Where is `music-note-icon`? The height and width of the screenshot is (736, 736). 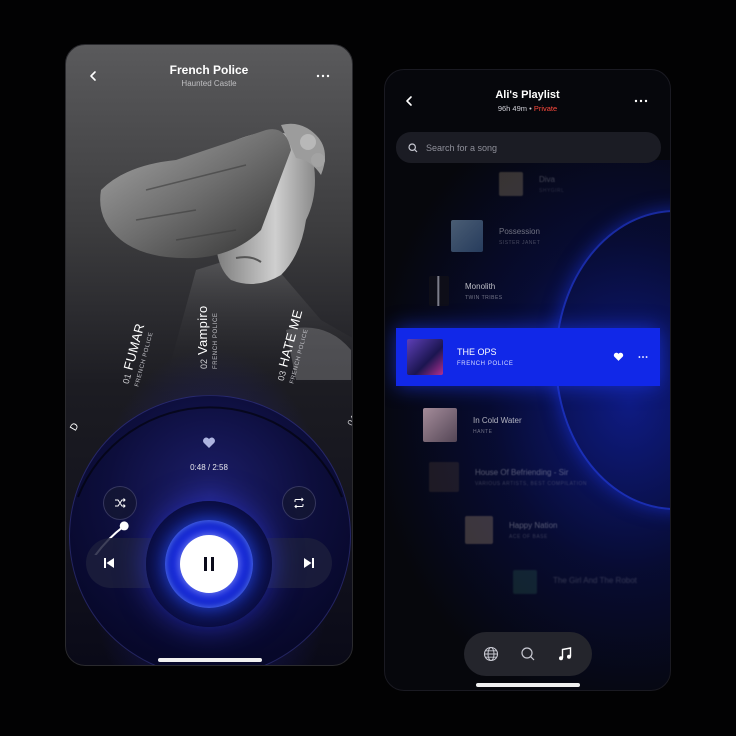
music-note-icon is located at coordinates (565, 654).